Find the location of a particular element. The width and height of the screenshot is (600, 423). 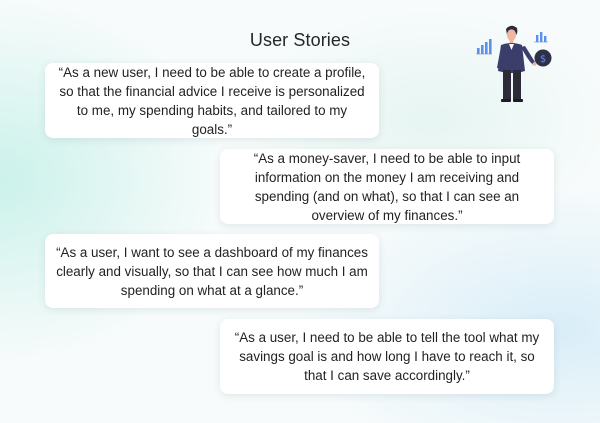

bar-chart-icon is located at coordinates (484, 47).